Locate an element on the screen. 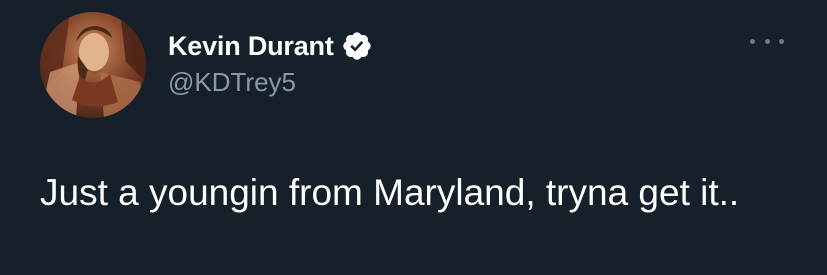  avatar-image is located at coordinates (93, 65).